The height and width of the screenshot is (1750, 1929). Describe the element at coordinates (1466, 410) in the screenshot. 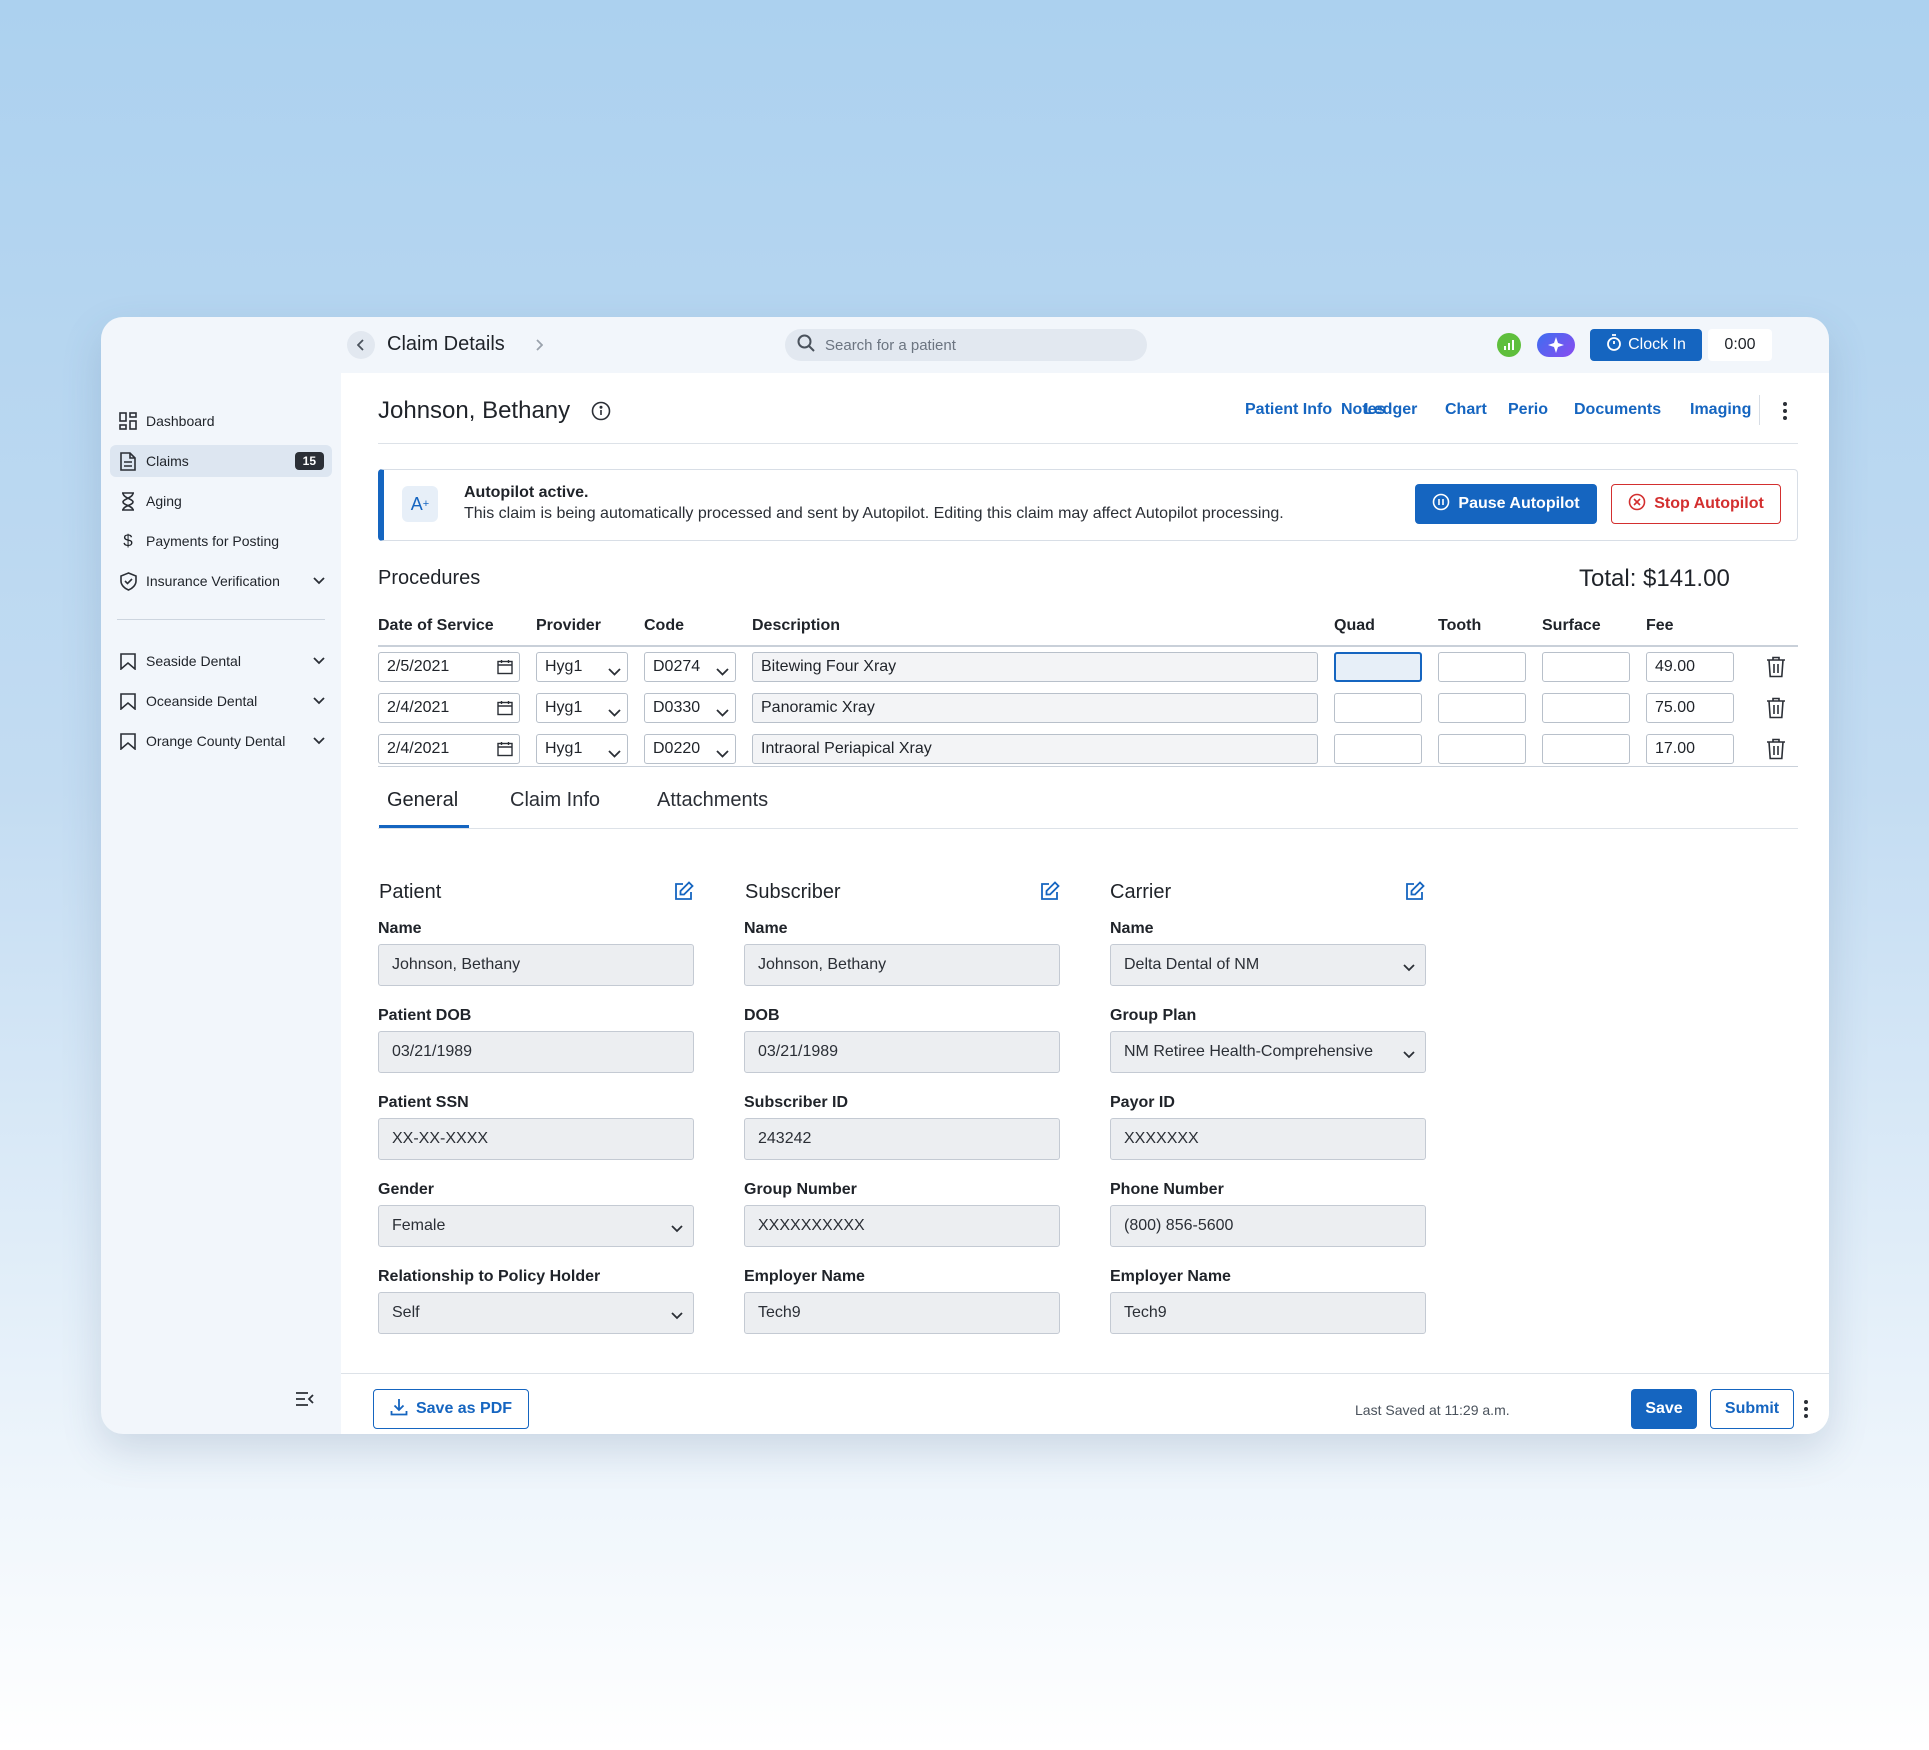

I see `link-chart: Chart` at that location.